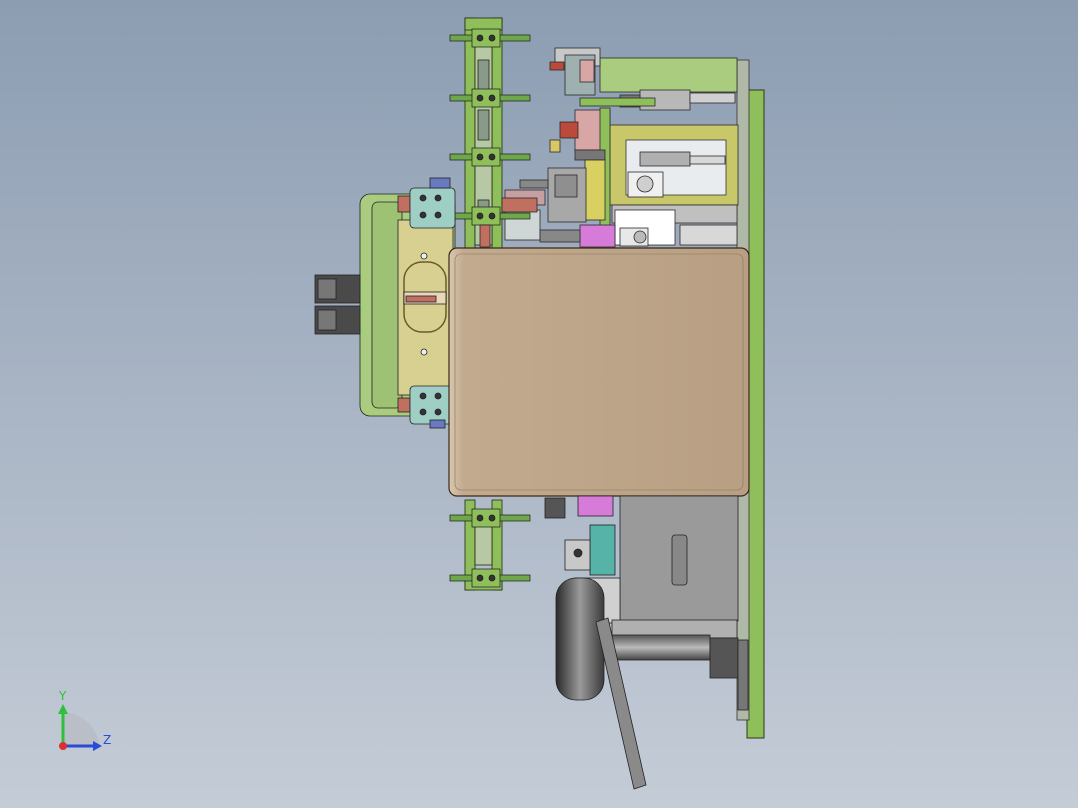 Image resolution: width=1078 pixels, height=808 pixels. I want to click on main-cover, so click(599, 372).